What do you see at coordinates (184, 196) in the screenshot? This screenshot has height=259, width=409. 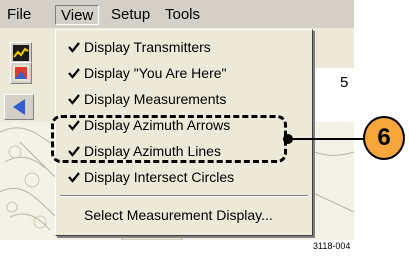 I see `menu-separator` at bounding box center [184, 196].